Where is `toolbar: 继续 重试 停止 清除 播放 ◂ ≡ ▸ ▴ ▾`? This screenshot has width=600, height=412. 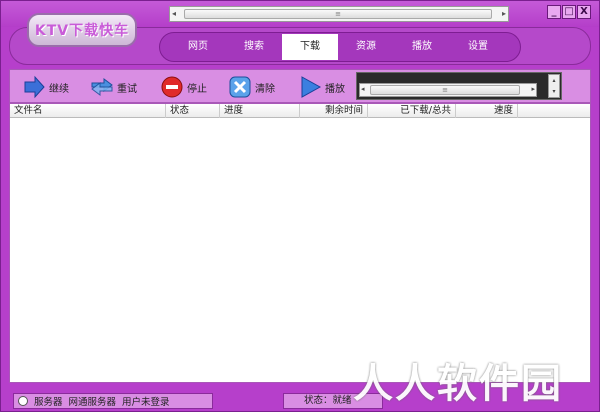
toolbar: 继续 重试 停止 清除 播放 ◂ ≡ ▸ ▴ ▾ is located at coordinates (300, 86).